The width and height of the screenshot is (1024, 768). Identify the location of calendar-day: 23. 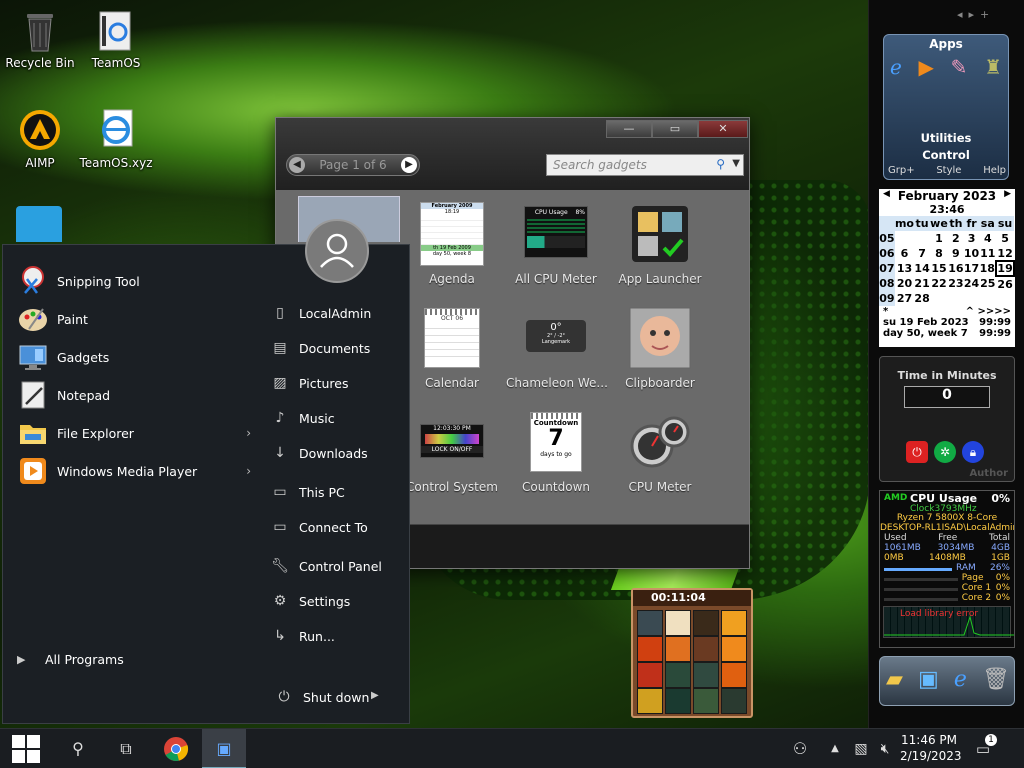
(956, 283).